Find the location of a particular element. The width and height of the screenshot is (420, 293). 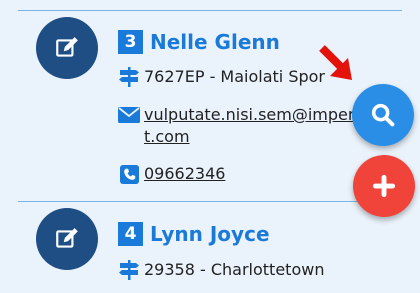

contact-divider is located at coordinates (210, 201).